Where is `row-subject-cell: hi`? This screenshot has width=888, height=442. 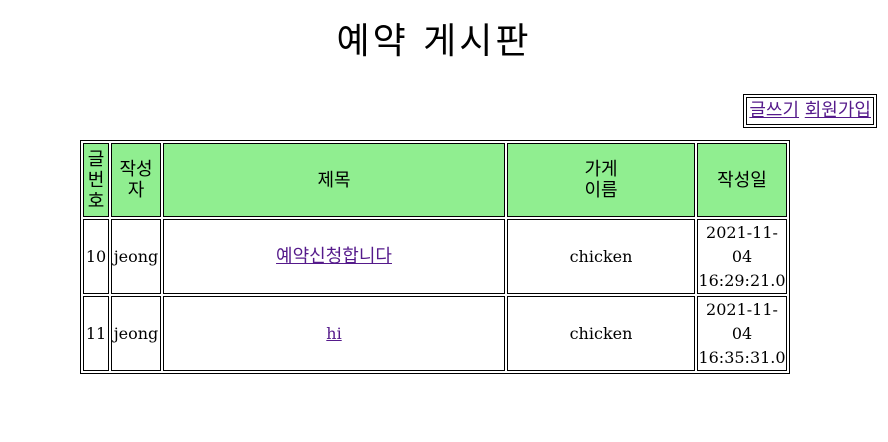
row-subject-cell: hi is located at coordinates (334, 333).